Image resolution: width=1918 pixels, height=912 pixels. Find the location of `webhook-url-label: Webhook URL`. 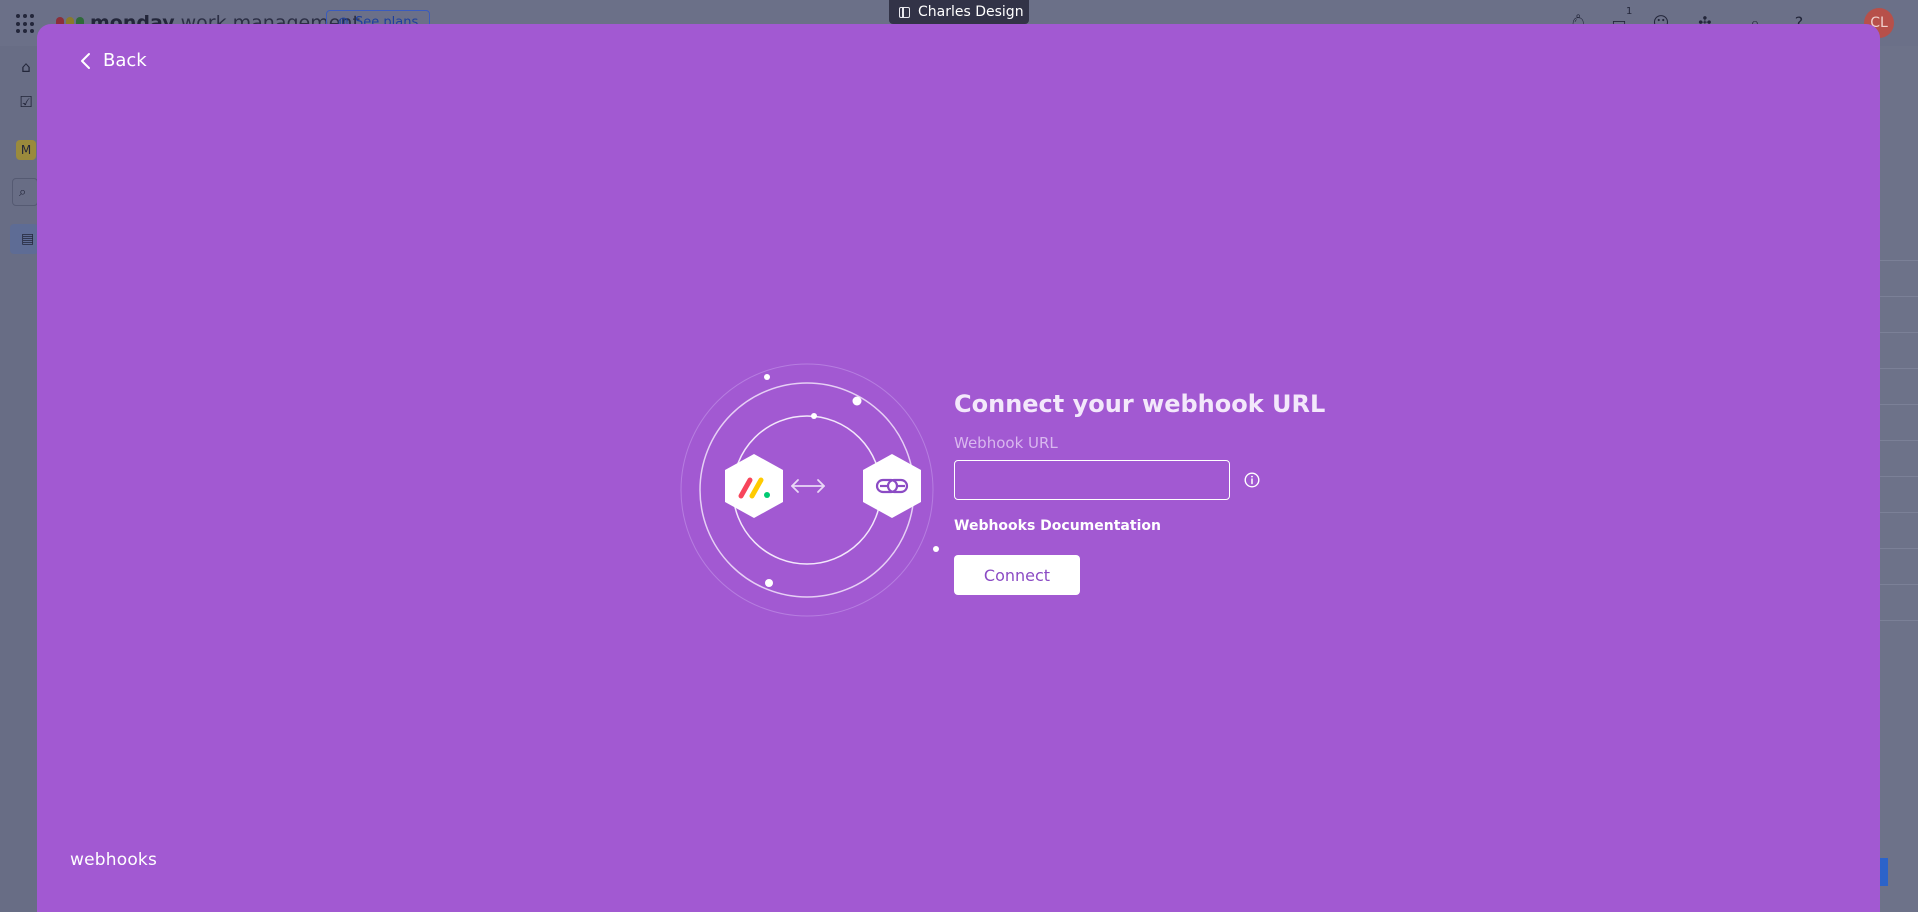

webhook-url-label: Webhook URL is located at coordinates (1006, 443).